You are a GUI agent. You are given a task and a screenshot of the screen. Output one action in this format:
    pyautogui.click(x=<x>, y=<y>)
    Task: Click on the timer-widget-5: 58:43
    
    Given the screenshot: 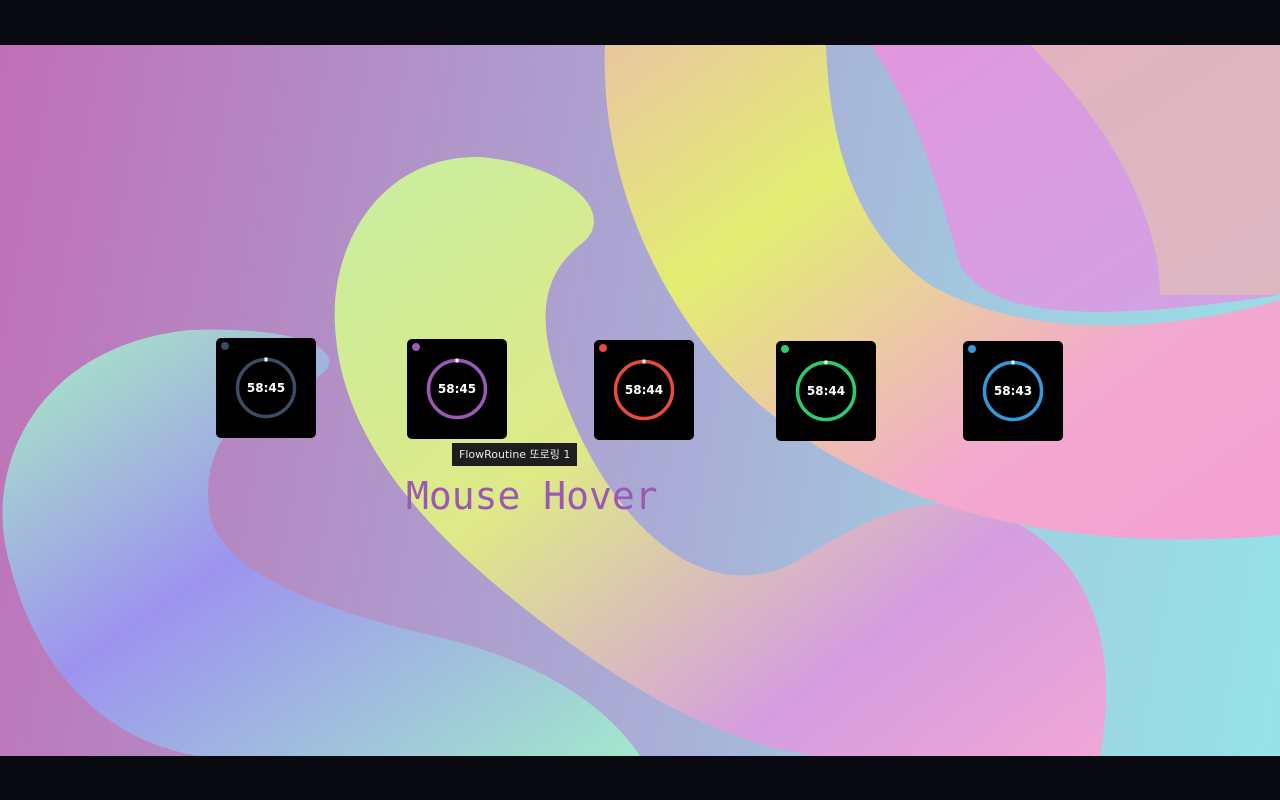 What is the action you would take?
    pyautogui.click(x=1013, y=391)
    